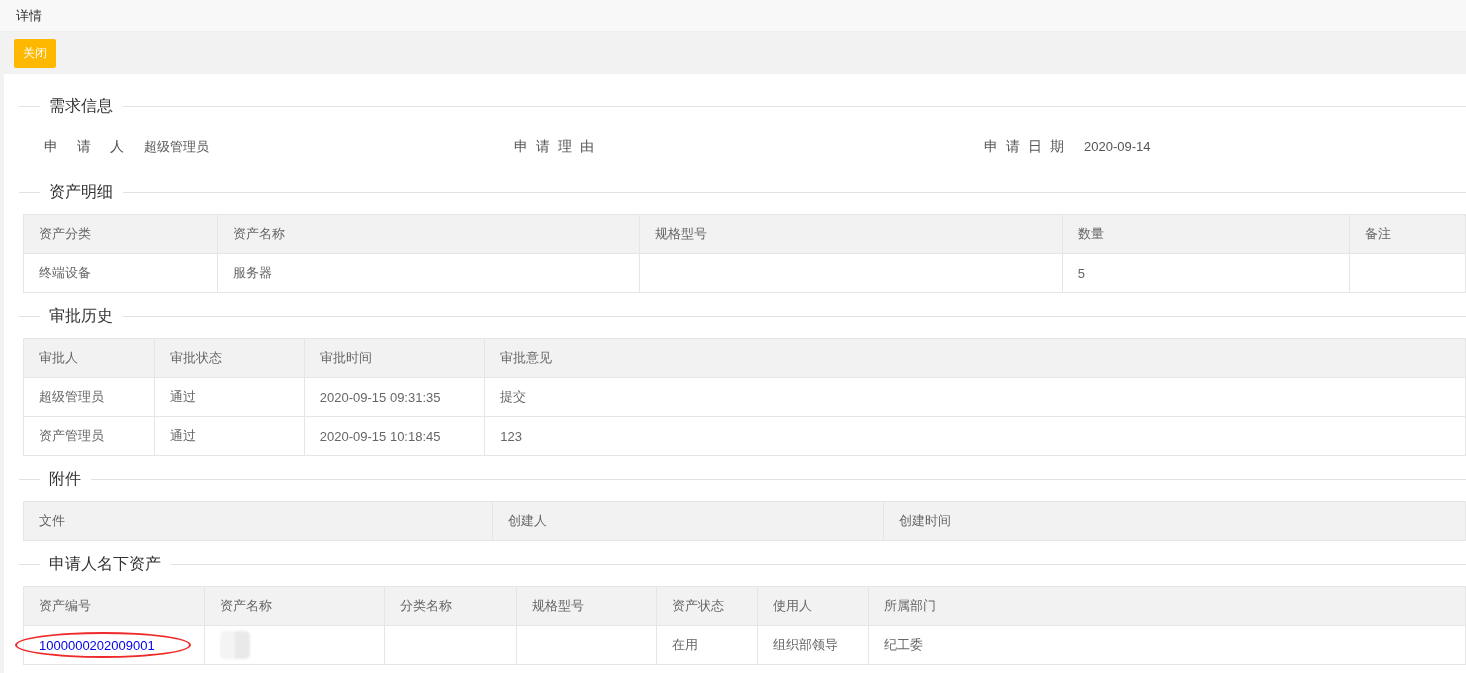 Image resolution: width=1466 pixels, height=673 pixels. I want to click on table-cell: 2020-09-15 09:31:35, so click(394, 397).